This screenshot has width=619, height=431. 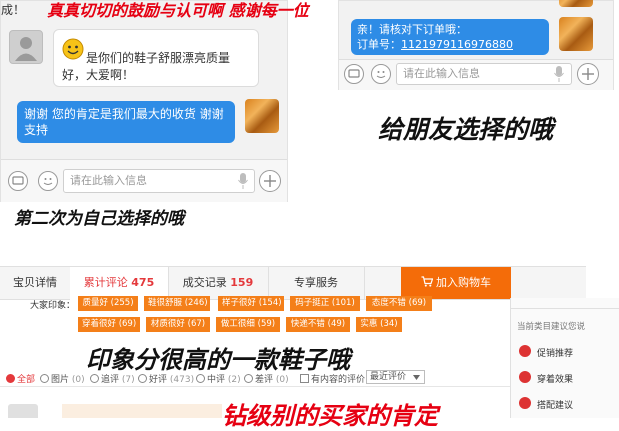 I want to click on wear-dot-icon, so click(x=525, y=377).